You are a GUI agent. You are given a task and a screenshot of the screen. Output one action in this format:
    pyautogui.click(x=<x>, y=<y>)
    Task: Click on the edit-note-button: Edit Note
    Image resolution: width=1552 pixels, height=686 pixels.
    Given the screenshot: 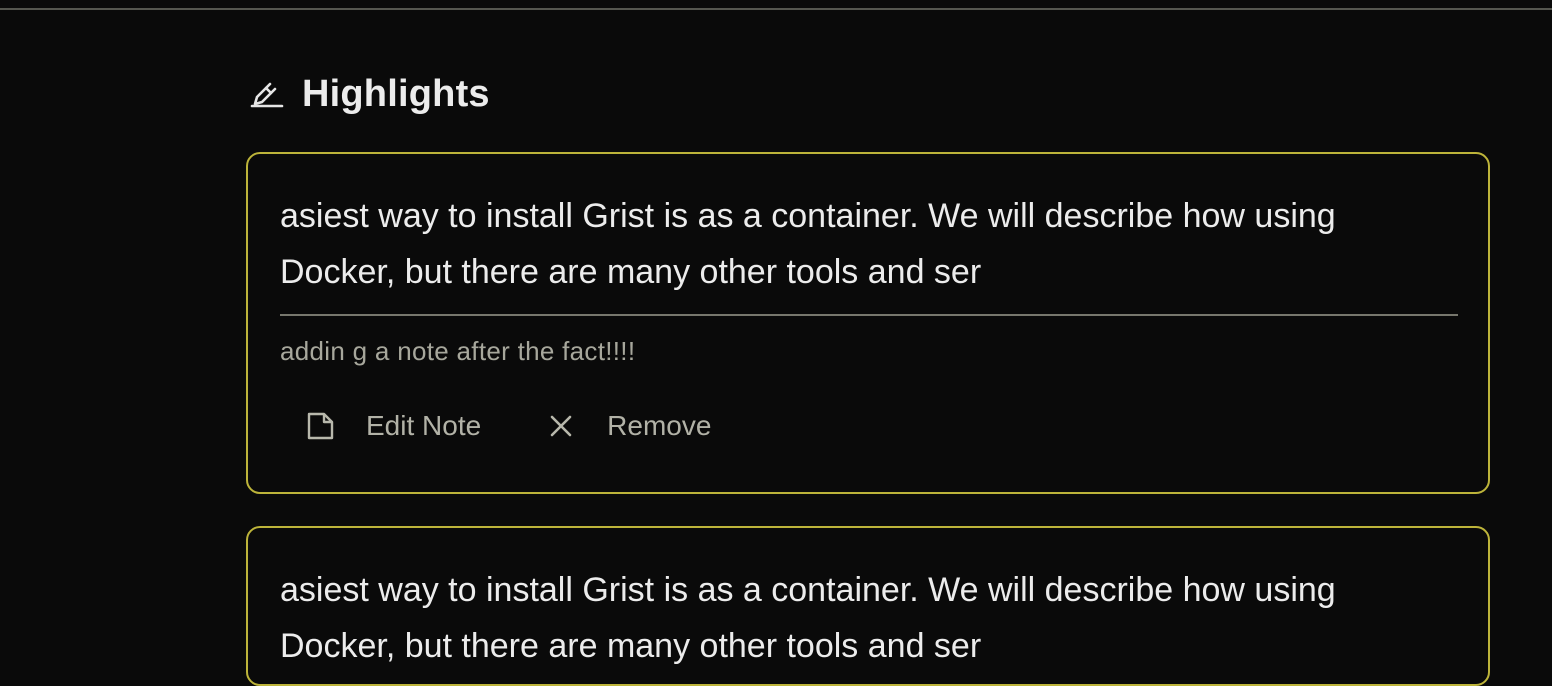 What is the action you would take?
    pyautogui.click(x=392, y=426)
    